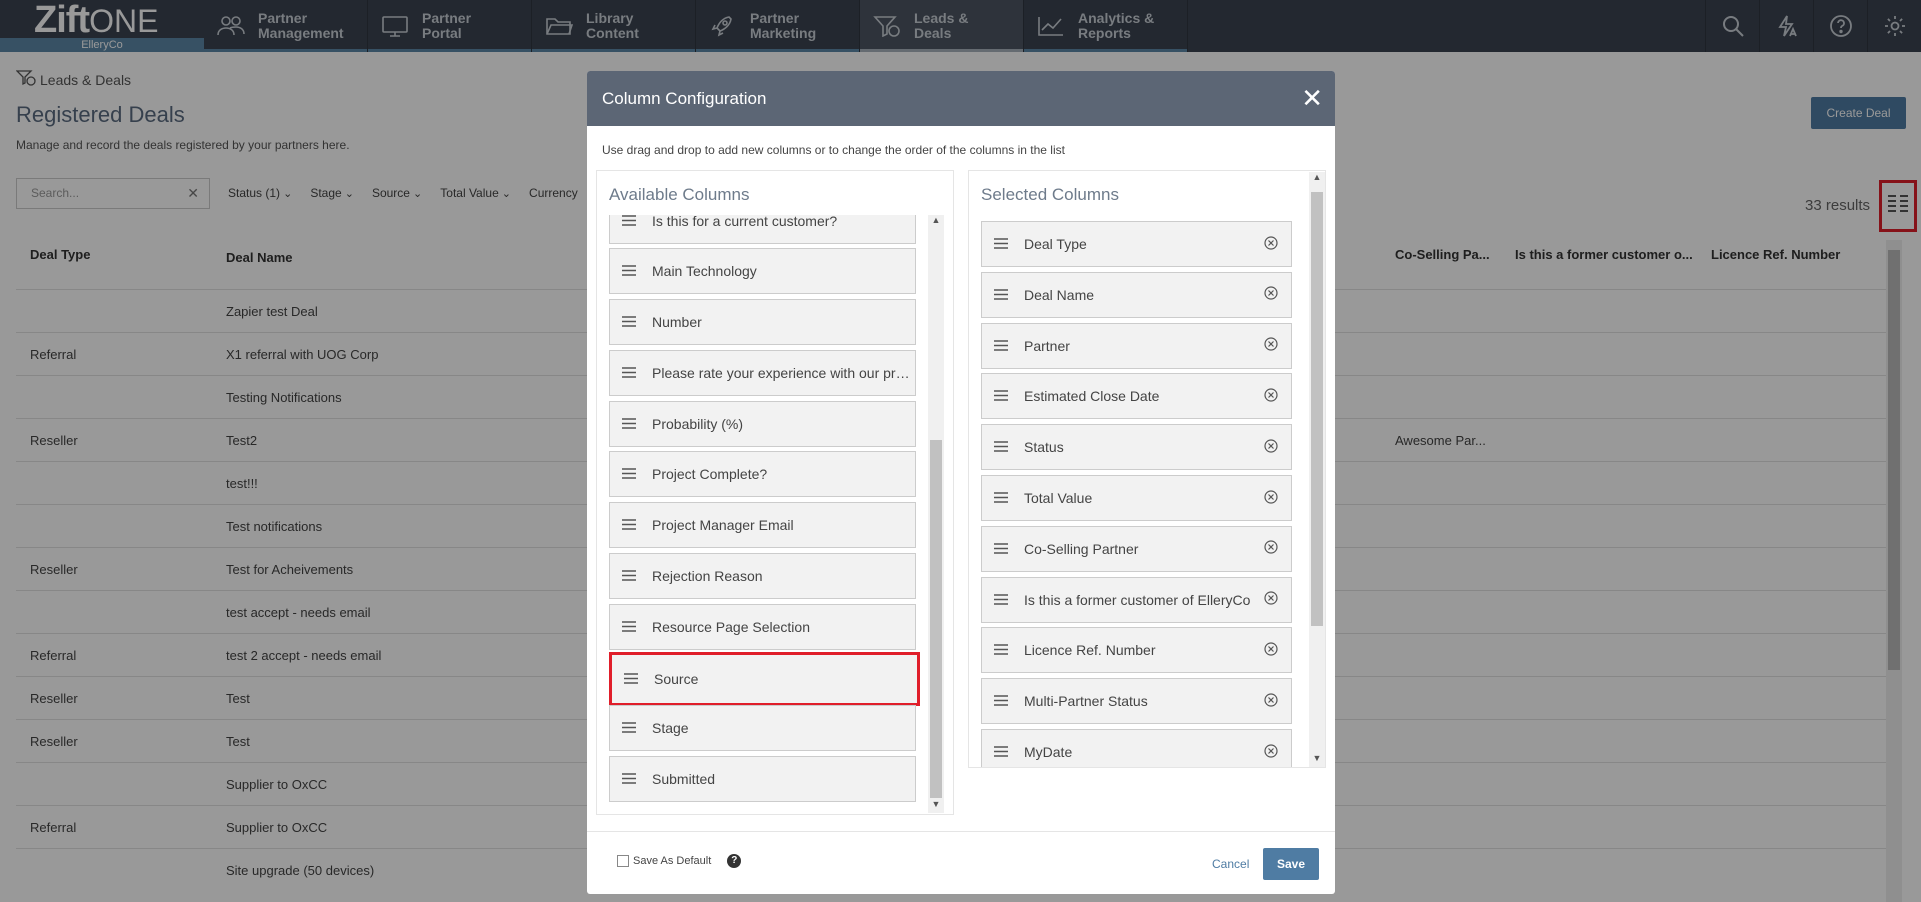 This screenshot has width=1921, height=902. Describe the element at coordinates (762, 474) in the screenshot. I see `available-column-item: Project Complete?` at that location.